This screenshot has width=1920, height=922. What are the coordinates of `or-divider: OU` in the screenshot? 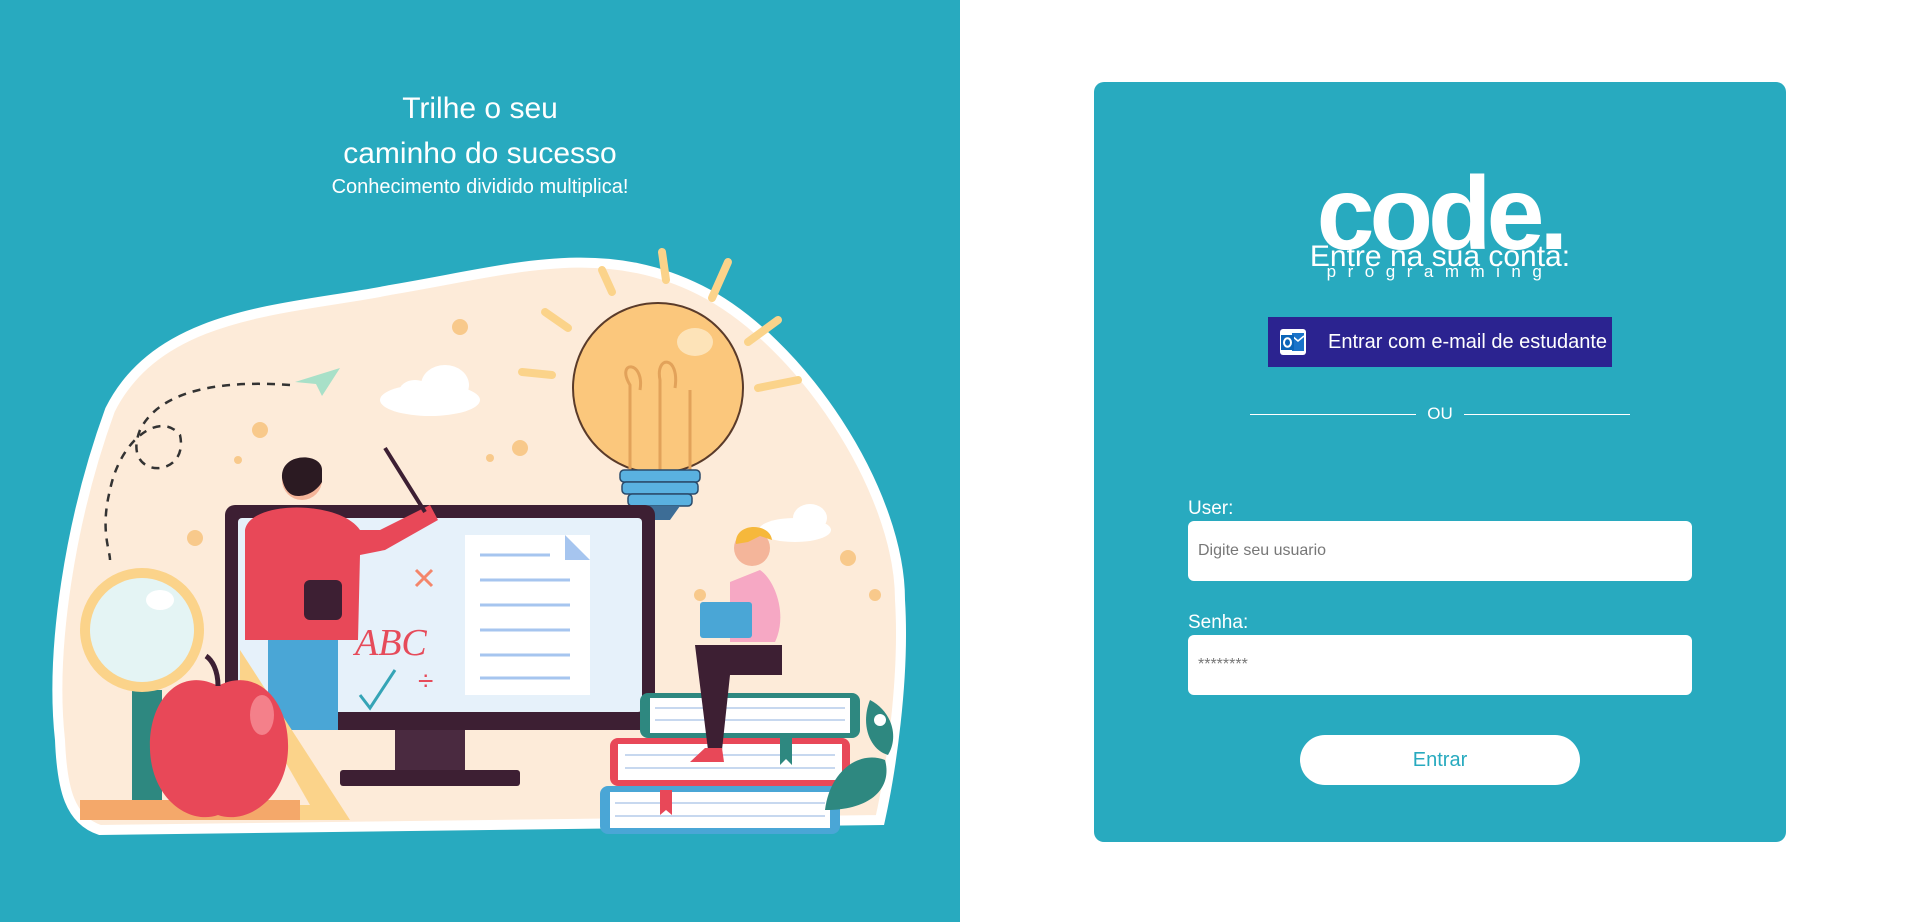 It's located at (1440, 414).